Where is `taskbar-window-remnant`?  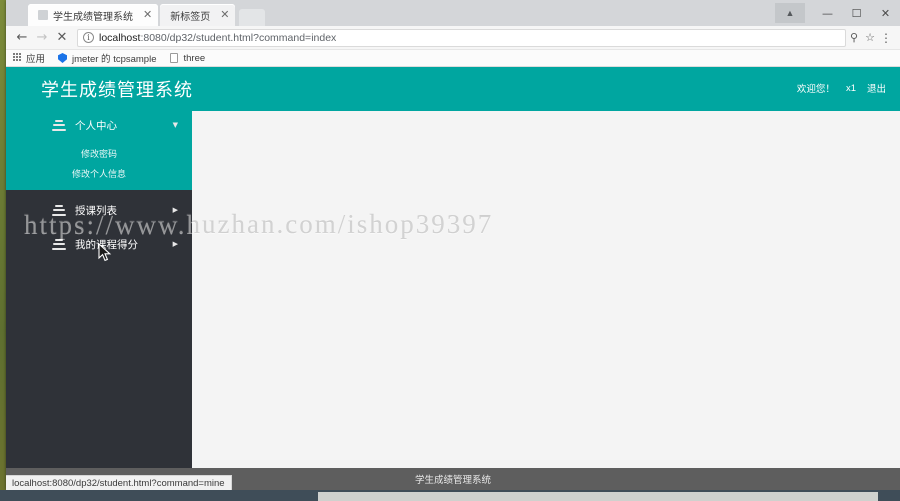 taskbar-window-remnant is located at coordinates (598, 496).